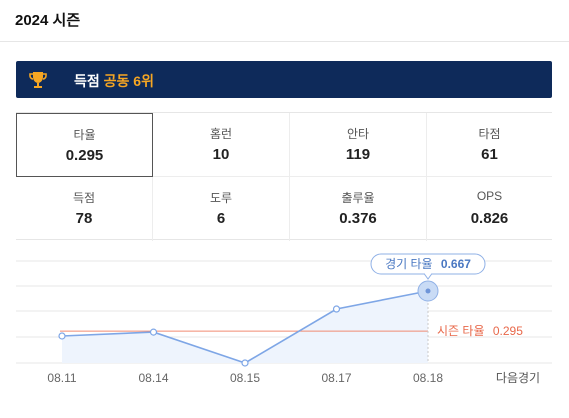 Image resolution: width=569 pixels, height=418 pixels. I want to click on tooltip-tail, so click(428, 276).